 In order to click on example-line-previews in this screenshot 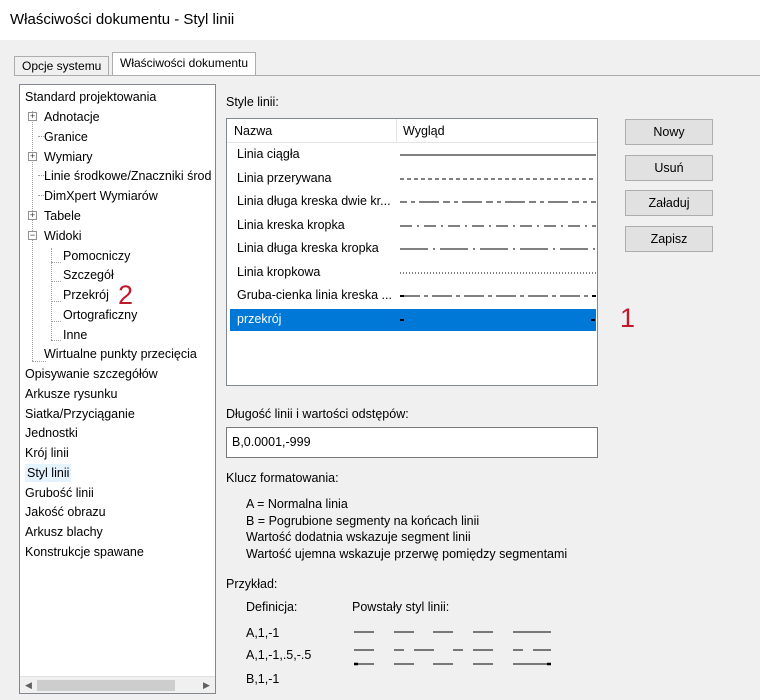, I will do `click(452, 648)`.